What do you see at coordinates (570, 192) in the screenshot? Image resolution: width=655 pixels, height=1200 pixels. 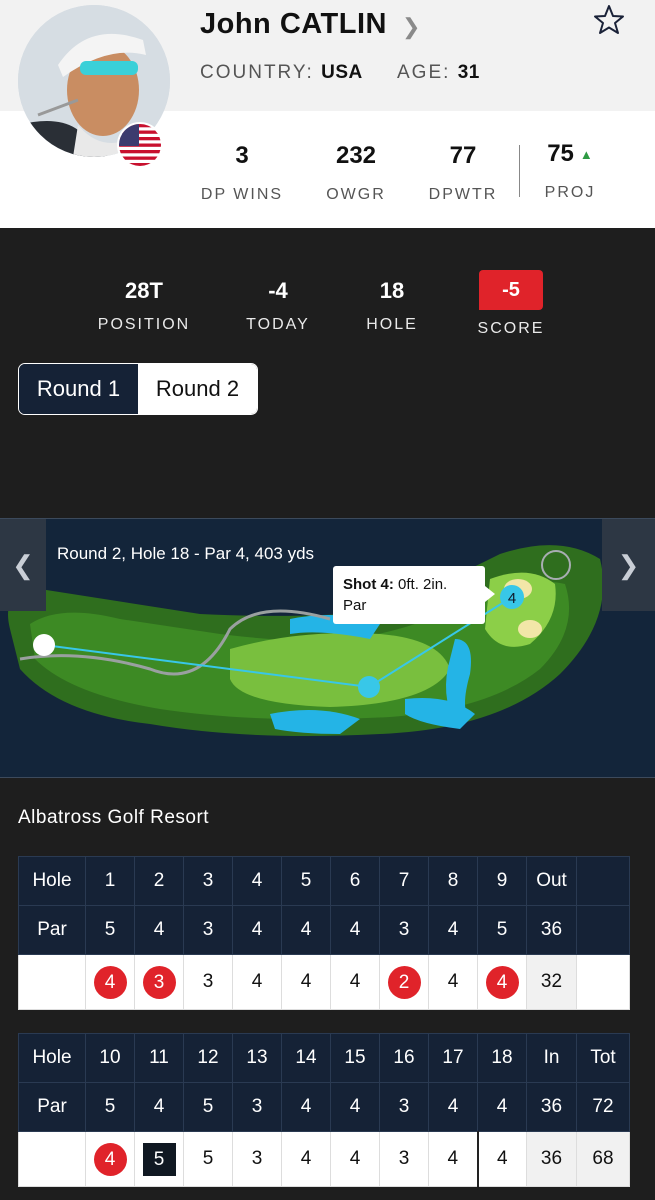 I see `stat-label: PROJ` at bounding box center [570, 192].